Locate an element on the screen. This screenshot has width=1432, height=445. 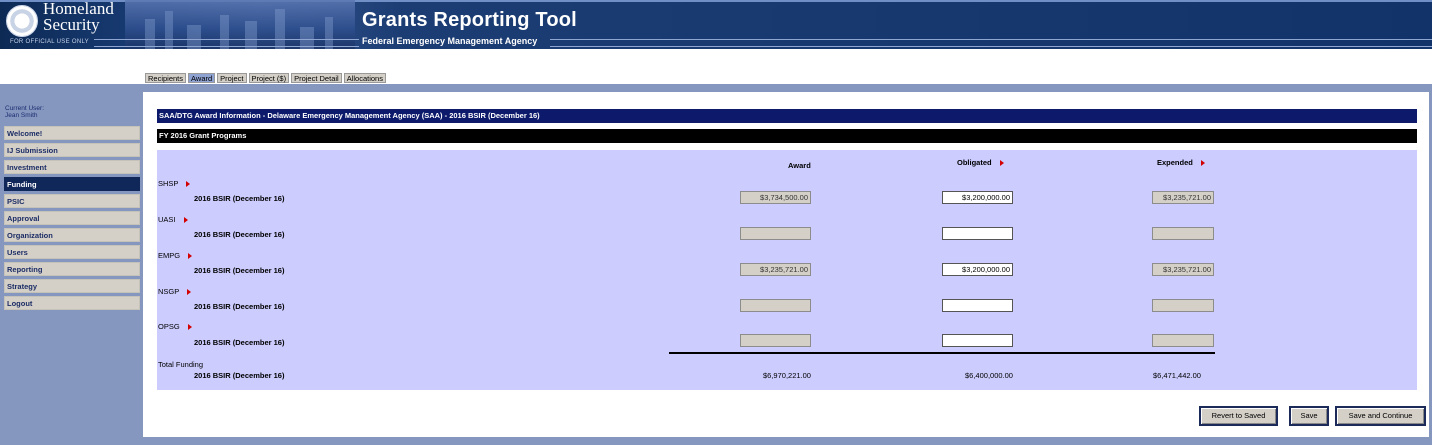
totals-divider is located at coordinates (942, 353).